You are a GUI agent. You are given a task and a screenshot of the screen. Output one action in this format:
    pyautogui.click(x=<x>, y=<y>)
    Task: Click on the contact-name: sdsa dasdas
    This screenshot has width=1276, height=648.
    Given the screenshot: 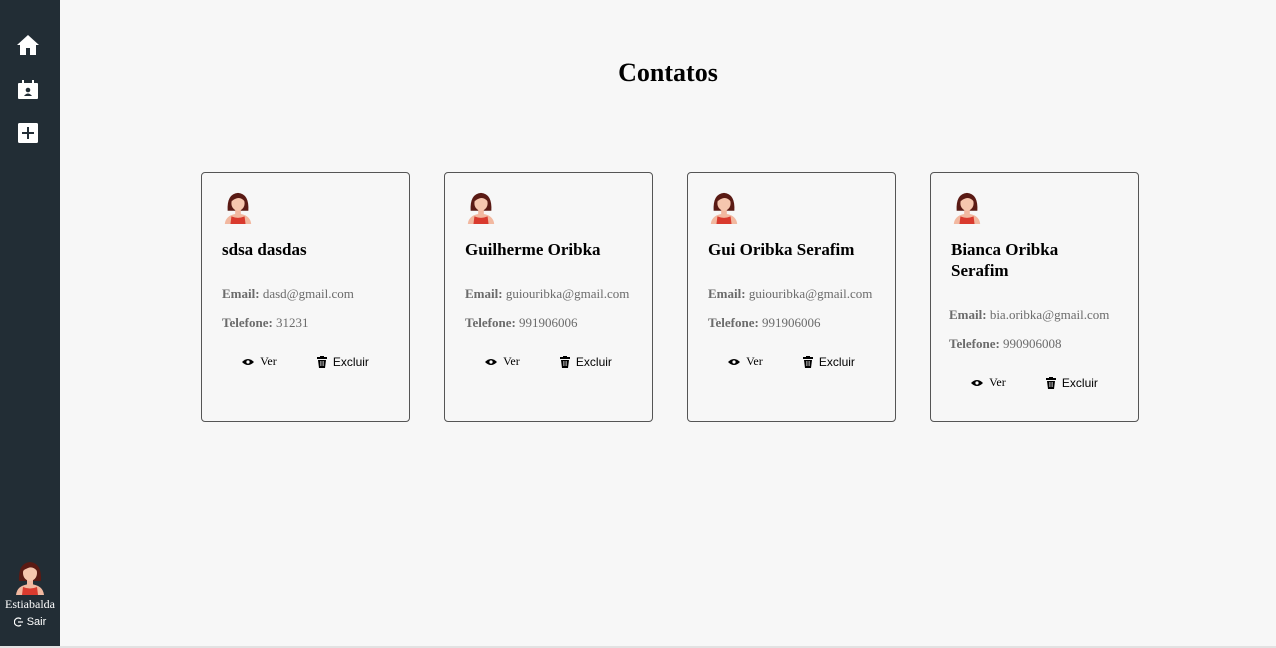 What is the action you would take?
    pyautogui.click(x=264, y=249)
    